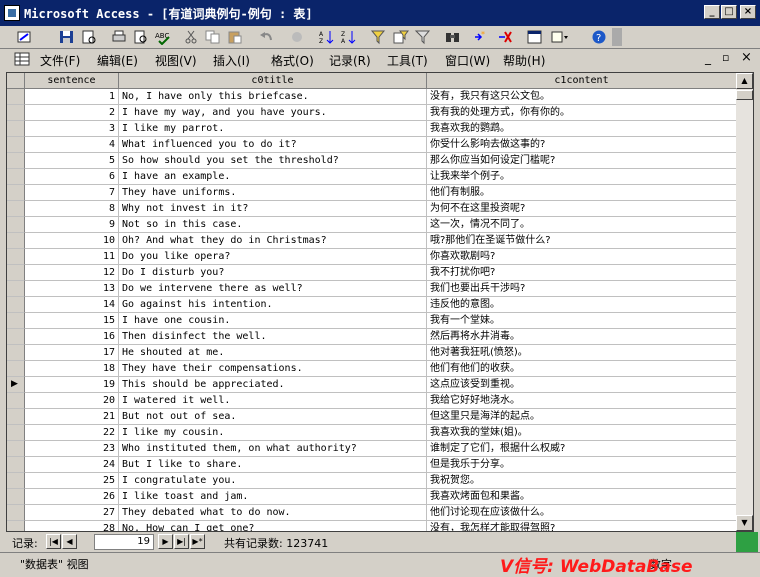 The height and width of the screenshot is (577, 760). I want to click on cell-sentence: 24, so click(72, 465).